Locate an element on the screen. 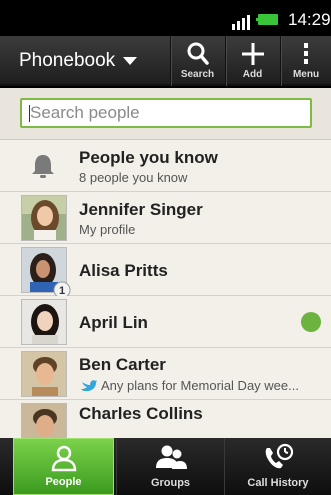 This screenshot has width=331, height=495. list-item-jennifer-singer: Jennifer Singer My profile is located at coordinates (165, 218).